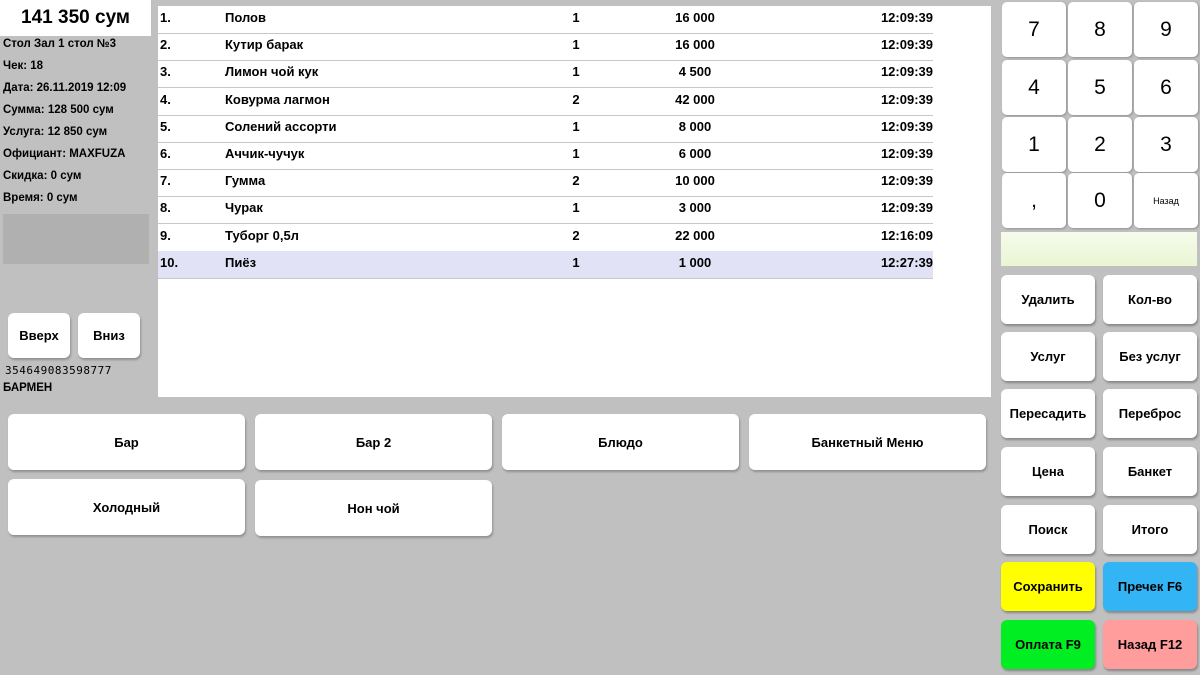  Describe the element at coordinates (262, 235) in the screenshot. I see `item-name: Туборг 0,5л` at that location.